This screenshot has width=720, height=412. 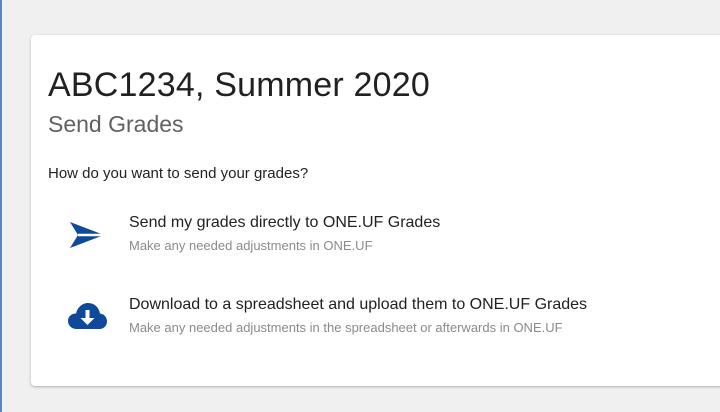 What do you see at coordinates (285, 222) in the screenshot?
I see `send-directly-label: Send my grades directly to ONE.UF Grades` at bounding box center [285, 222].